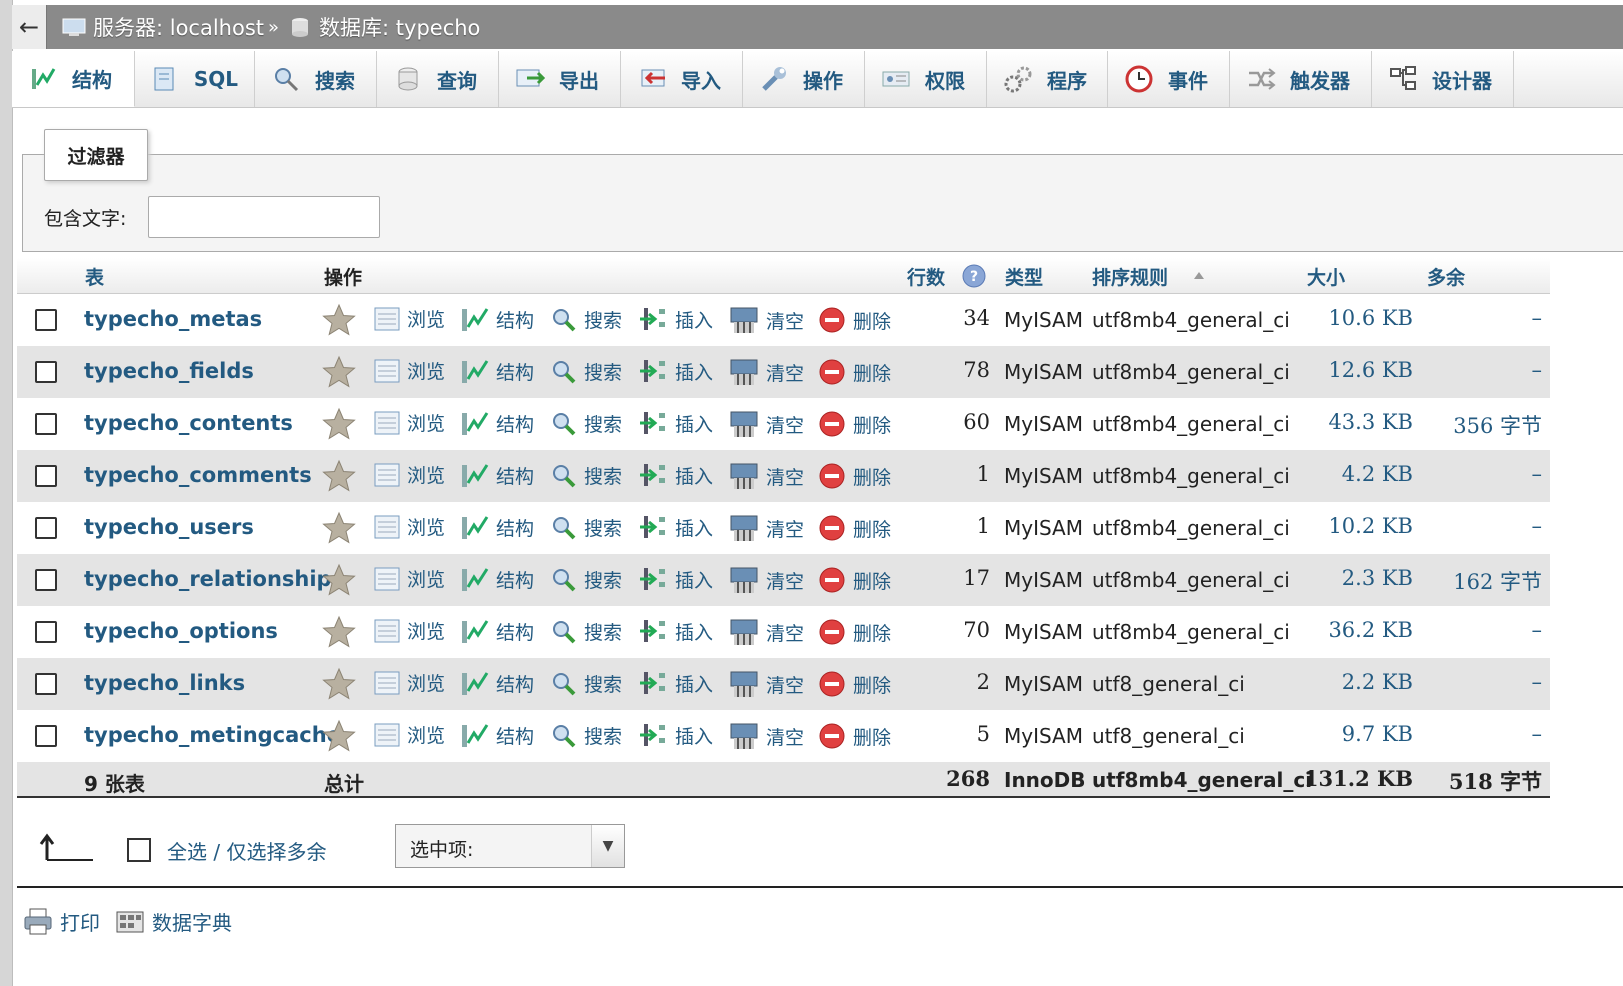  Describe the element at coordinates (560, 79) in the screenshot. I see `tab-export: 导出` at that location.